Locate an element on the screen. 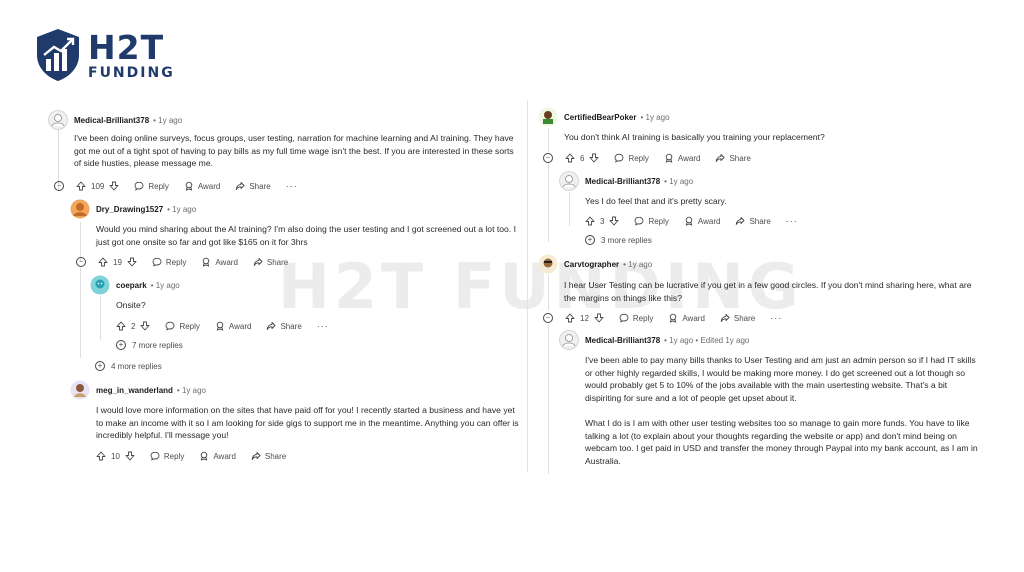  more-replies-label: 7 more replies is located at coordinates (157, 345).